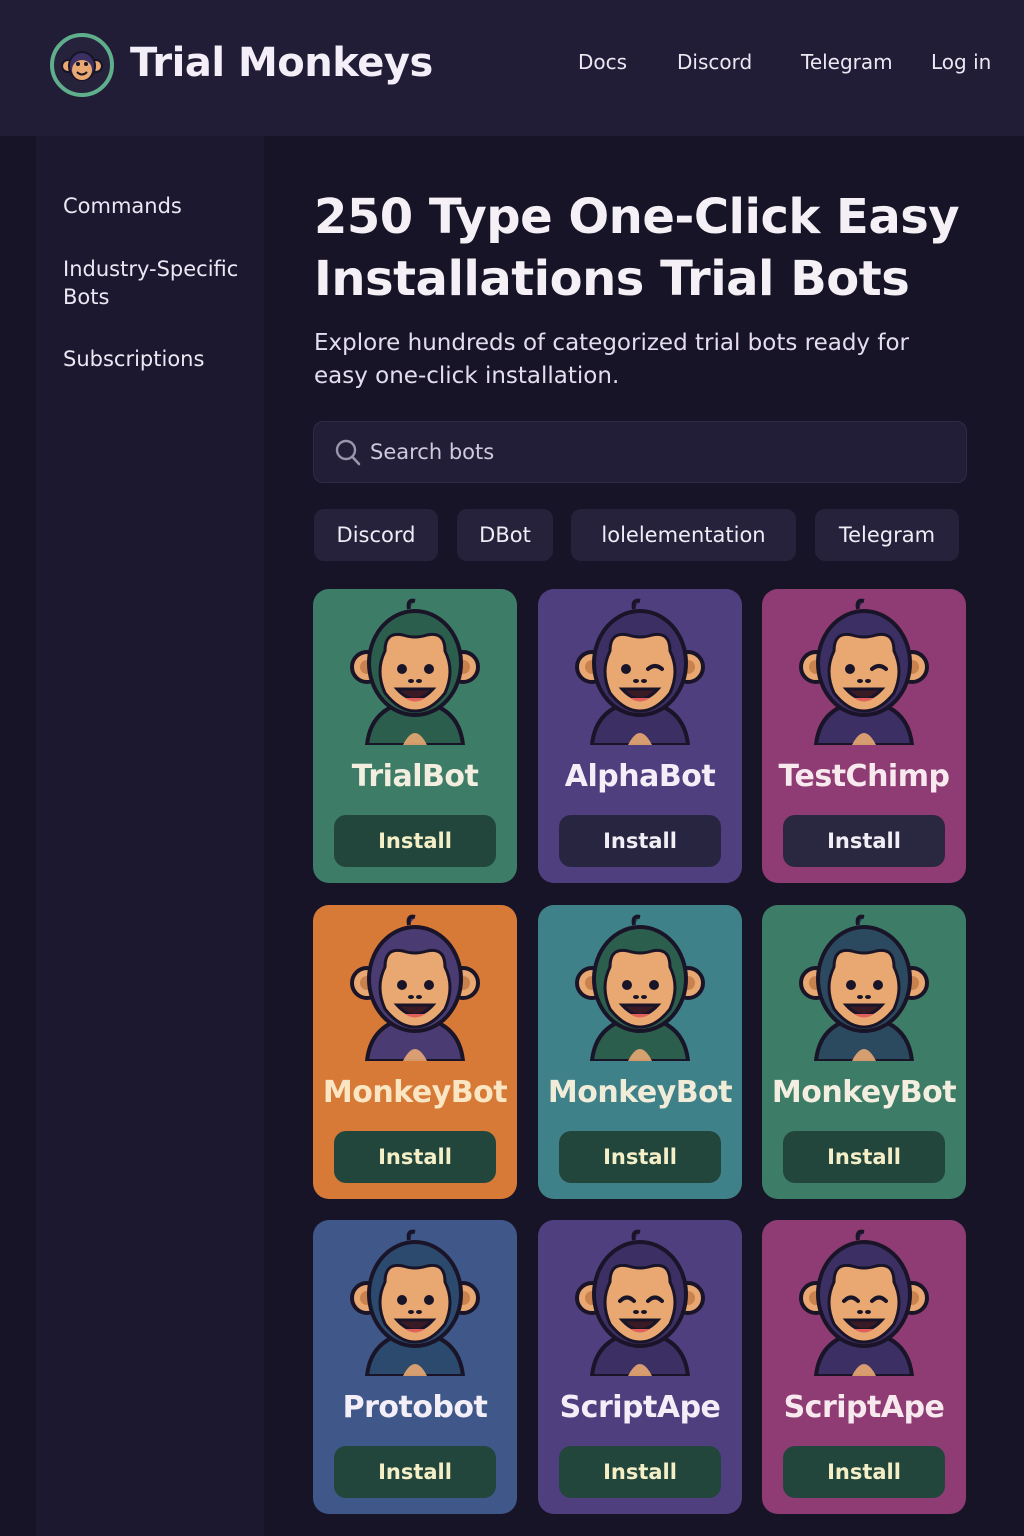  I want to click on bot-card: TrialBot Install, so click(415, 736).